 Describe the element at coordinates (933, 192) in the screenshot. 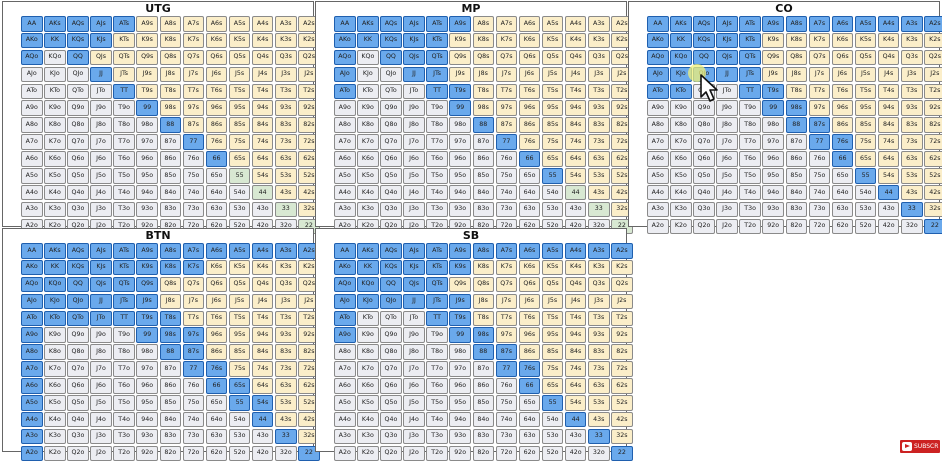

I see `hand-cell-42s: 42s` at that location.